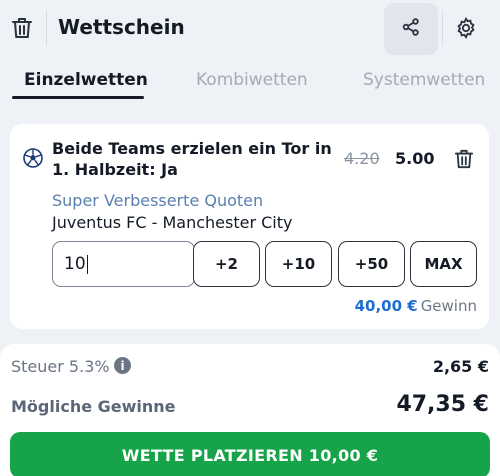  What do you see at coordinates (442, 404) in the screenshot?
I see `possible-win-value: 47,35 €` at bounding box center [442, 404].